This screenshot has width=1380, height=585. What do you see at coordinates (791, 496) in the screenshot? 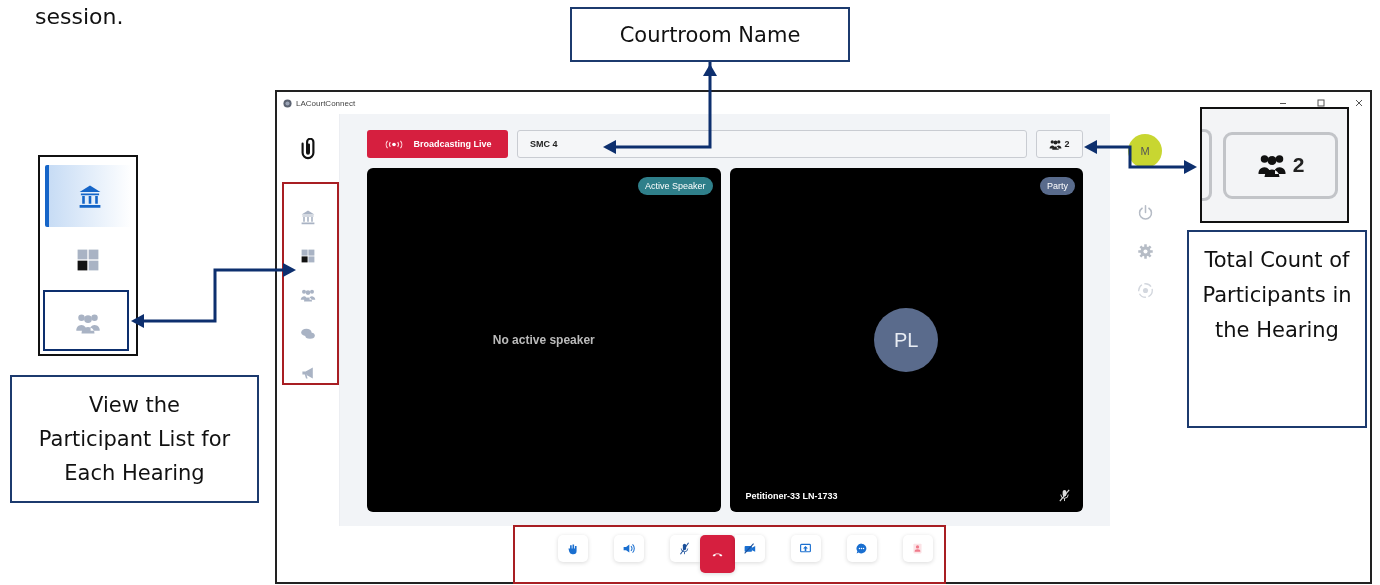
I see `participant-name: Petitioner-33 LN-1733` at bounding box center [791, 496].